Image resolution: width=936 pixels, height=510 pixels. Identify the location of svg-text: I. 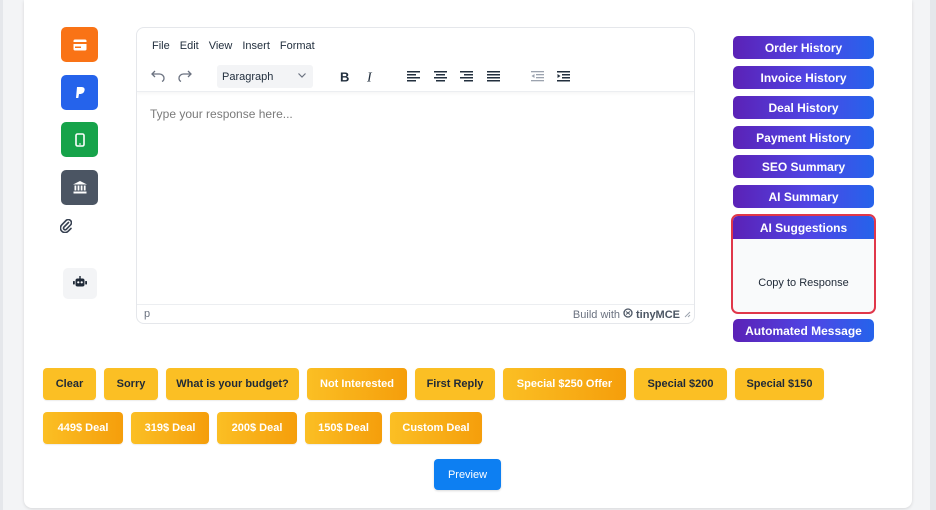
(369, 76).